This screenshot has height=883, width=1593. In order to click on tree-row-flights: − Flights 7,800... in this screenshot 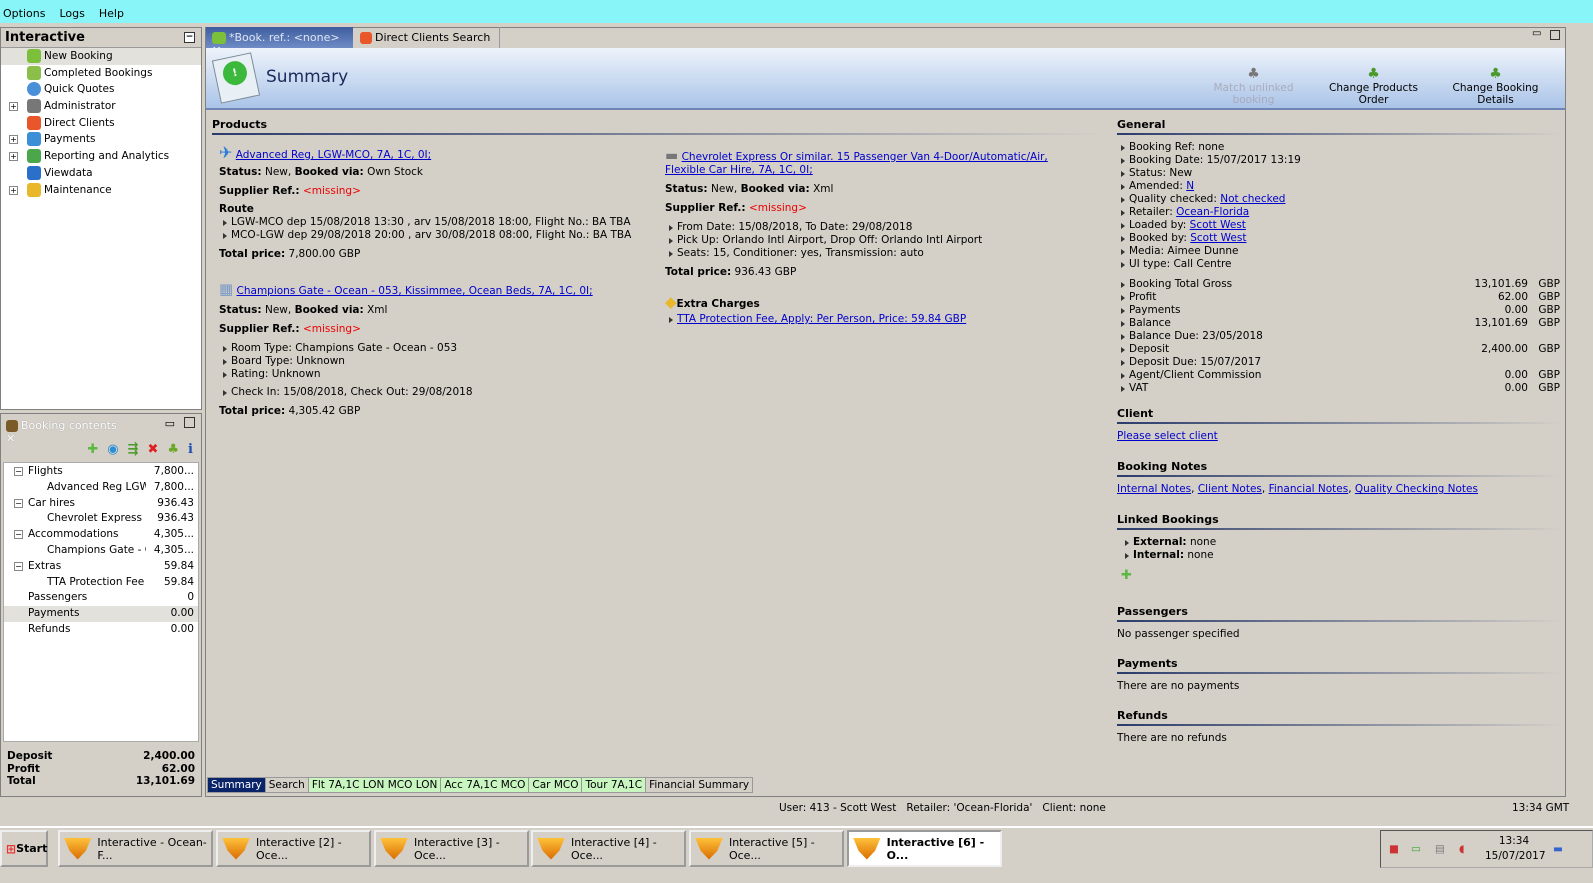, I will do `click(101, 472)`.